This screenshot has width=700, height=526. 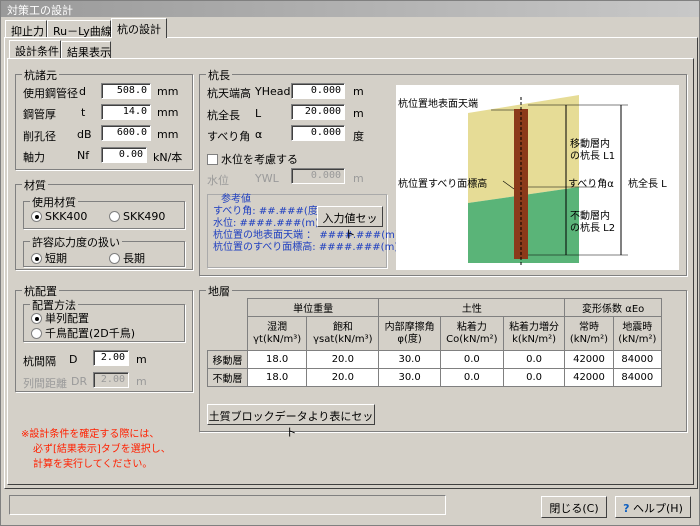 What do you see at coordinates (318, 91) in the screenshot?
I see `pile-head-input: 0.000` at bounding box center [318, 91].